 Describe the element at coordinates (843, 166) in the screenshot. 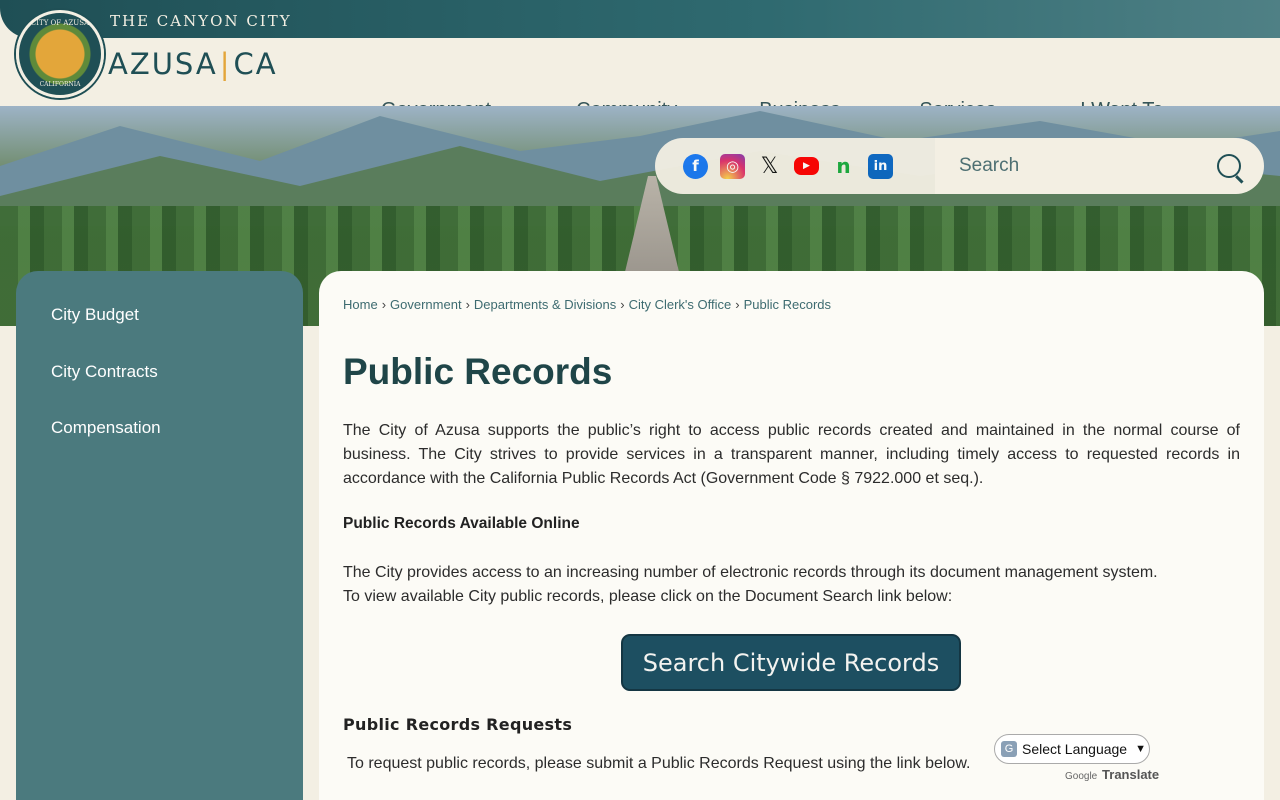

I see `nextdoor-icon: n` at that location.